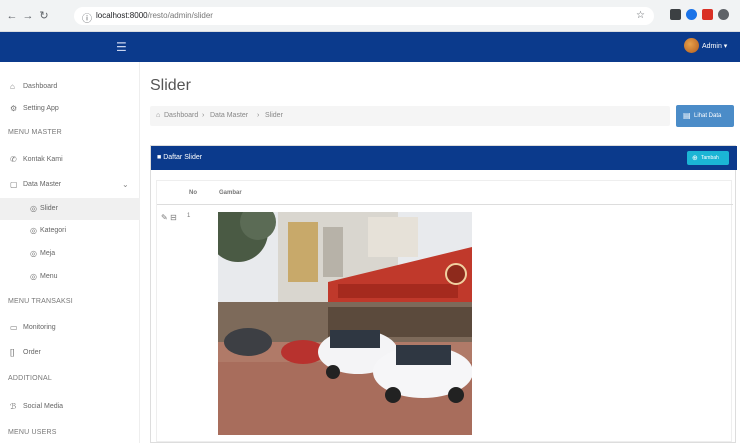  Describe the element at coordinates (164, 217) in the screenshot. I see `edit-icon: ✎` at that location.